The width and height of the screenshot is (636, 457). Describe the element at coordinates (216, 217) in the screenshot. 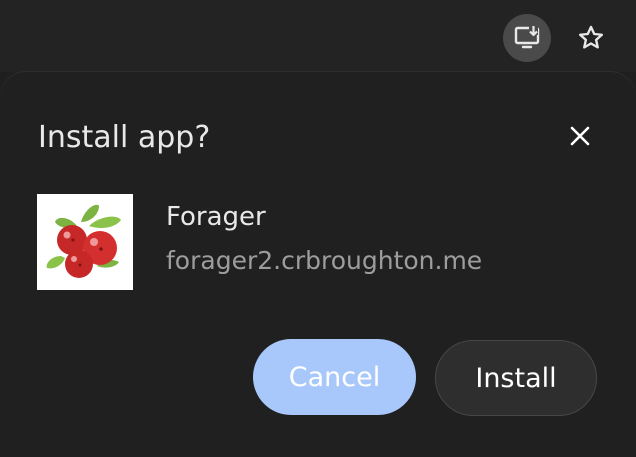

I see `app-name: Forager` at that location.